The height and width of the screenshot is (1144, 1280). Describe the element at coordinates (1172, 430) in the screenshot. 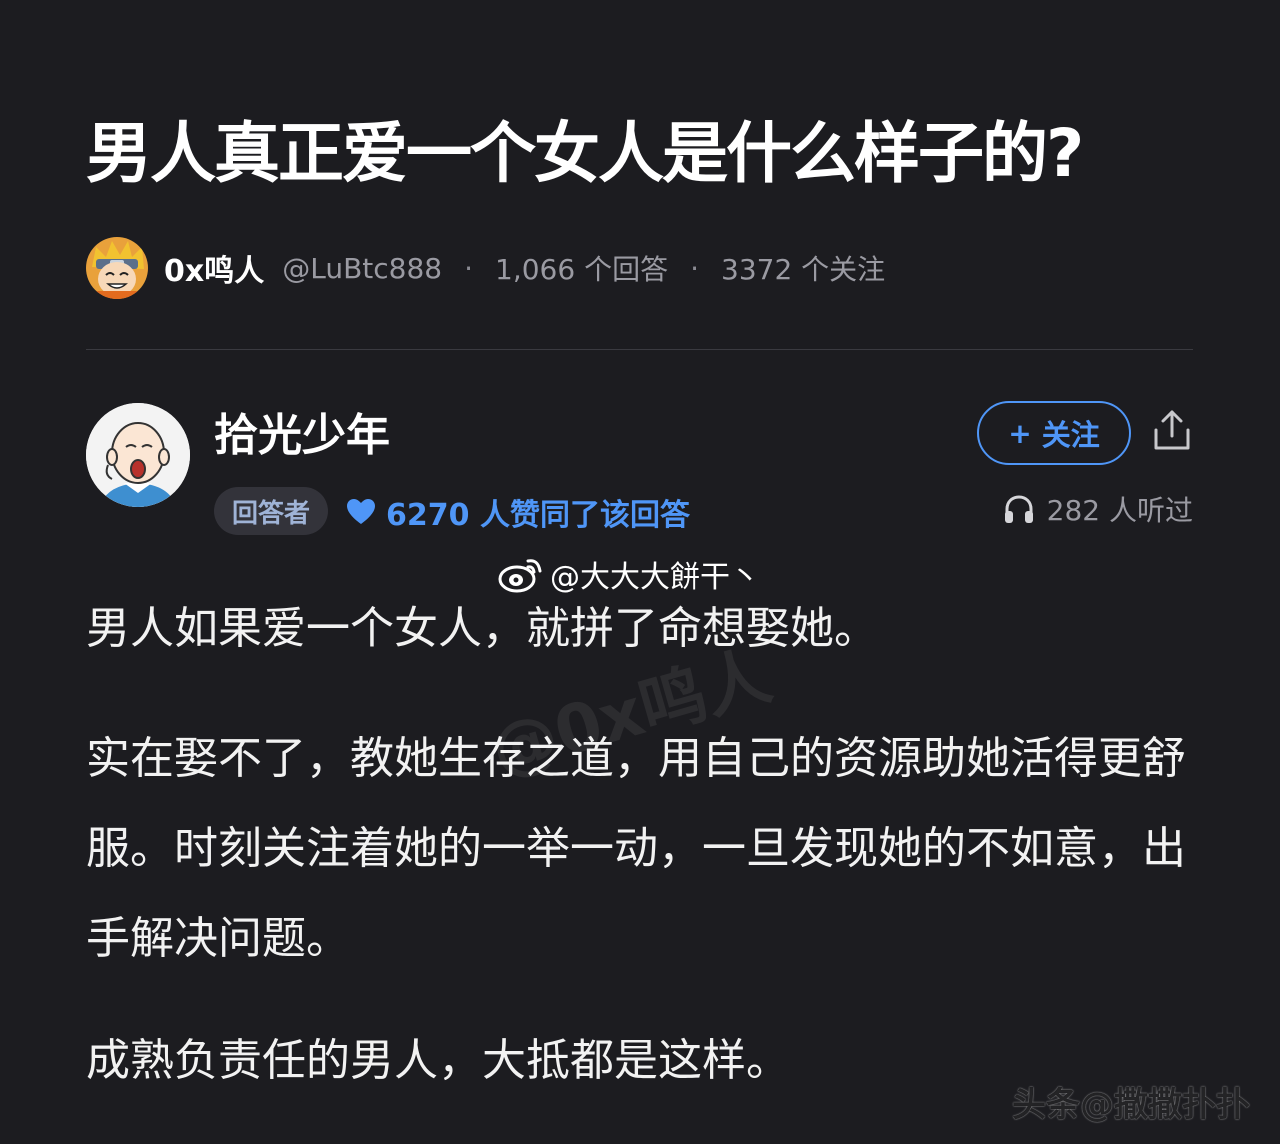

I see `share-icon` at that location.